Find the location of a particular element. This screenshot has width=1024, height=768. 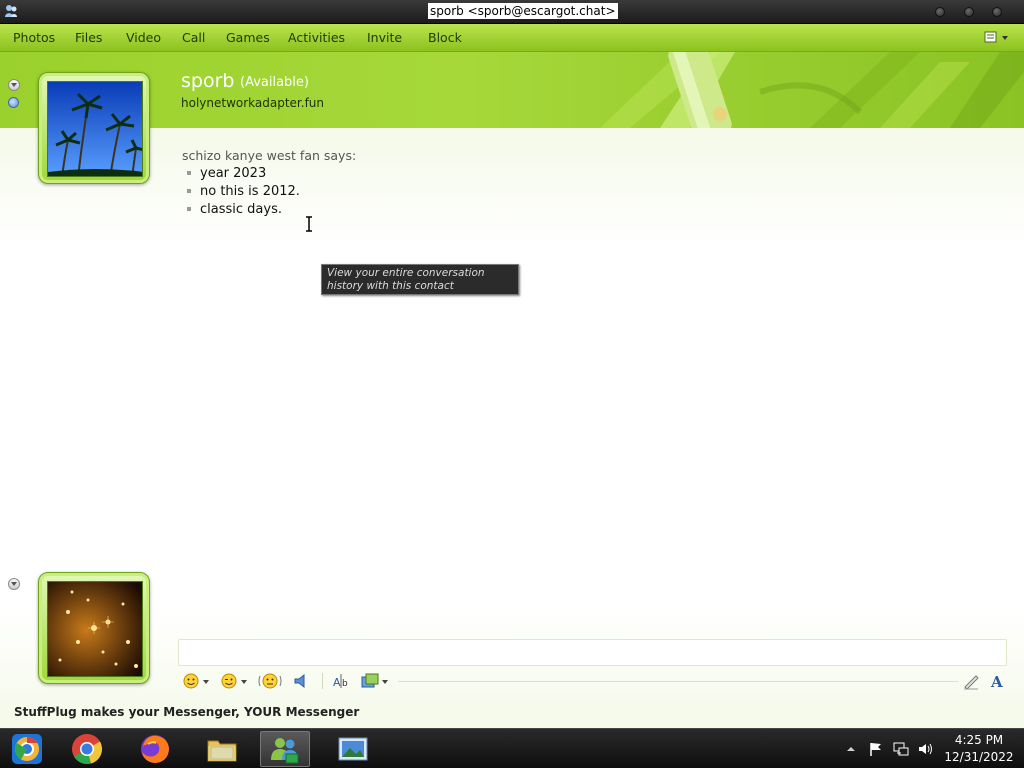

collapse-self-arrow-icon is located at coordinates (14, 584).